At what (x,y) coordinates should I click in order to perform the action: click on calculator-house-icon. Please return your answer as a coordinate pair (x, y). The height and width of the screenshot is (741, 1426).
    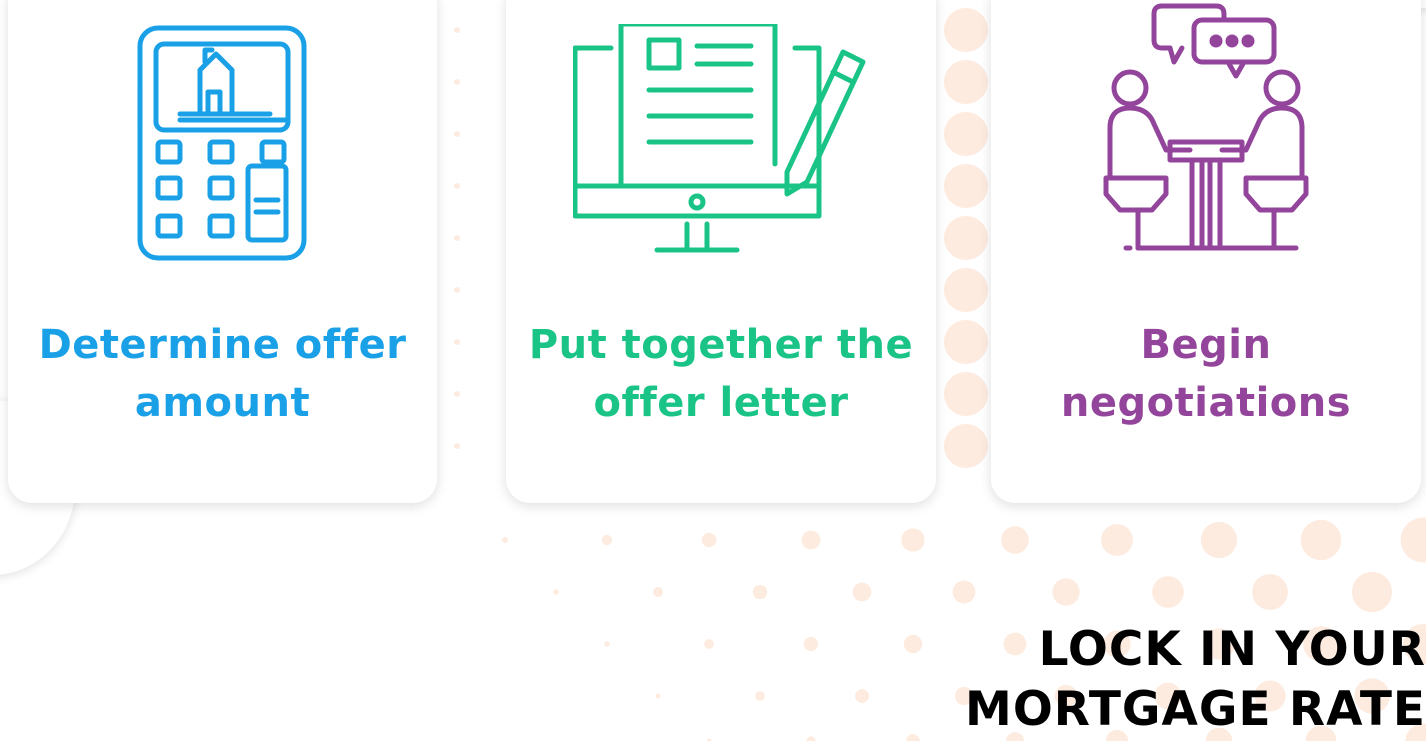
    Looking at the image, I should click on (221, 143).